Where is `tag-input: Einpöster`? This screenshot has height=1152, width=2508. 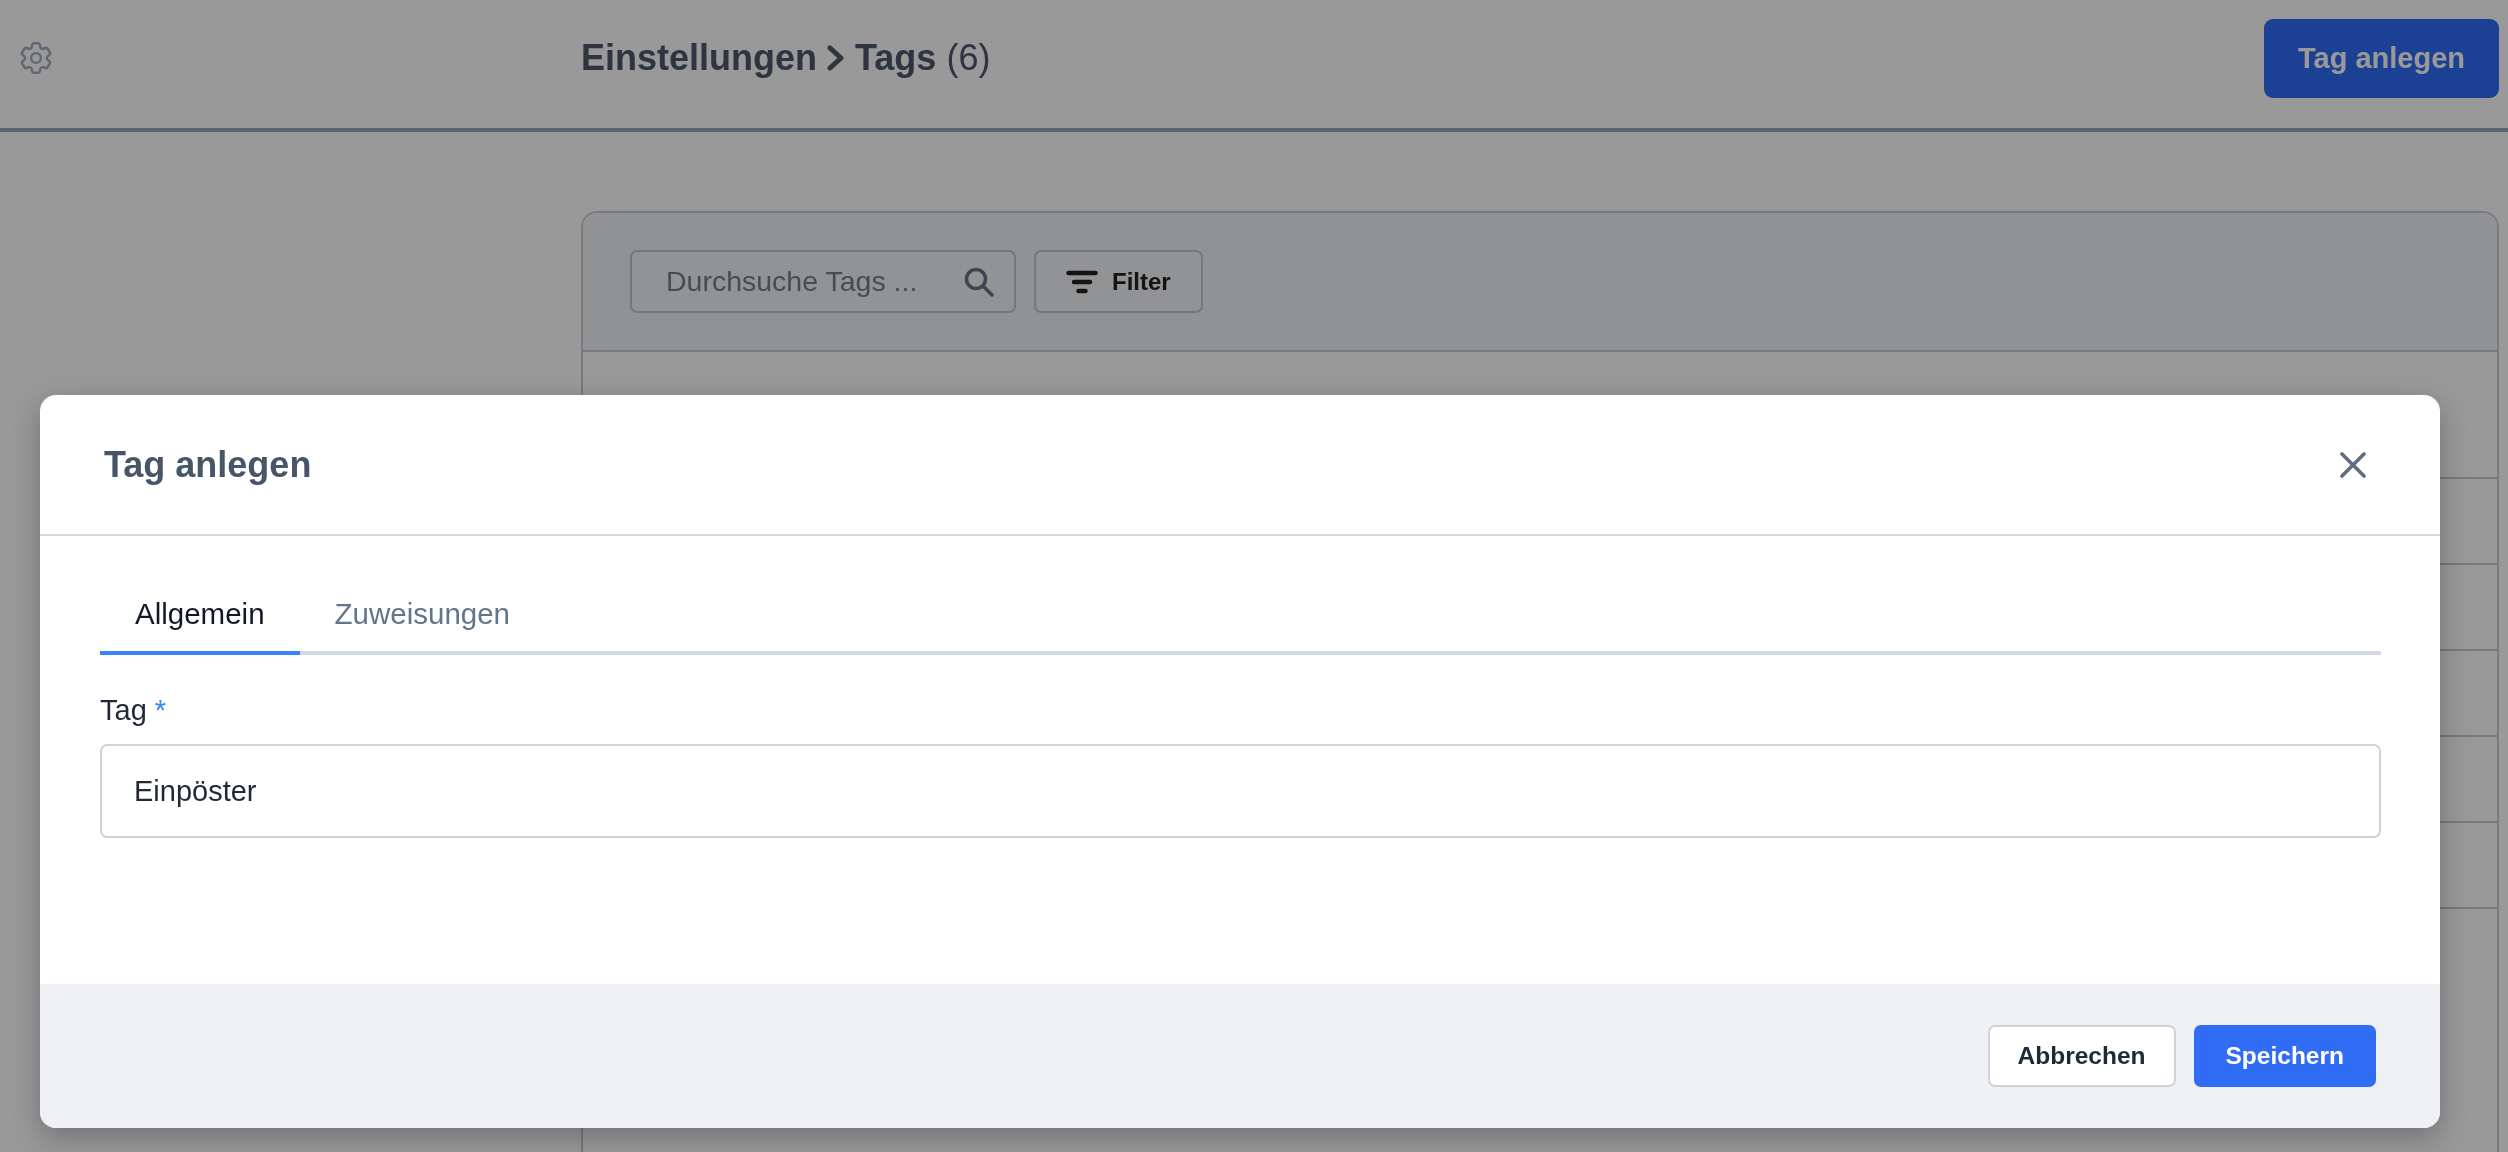 tag-input: Einpöster is located at coordinates (1240, 791).